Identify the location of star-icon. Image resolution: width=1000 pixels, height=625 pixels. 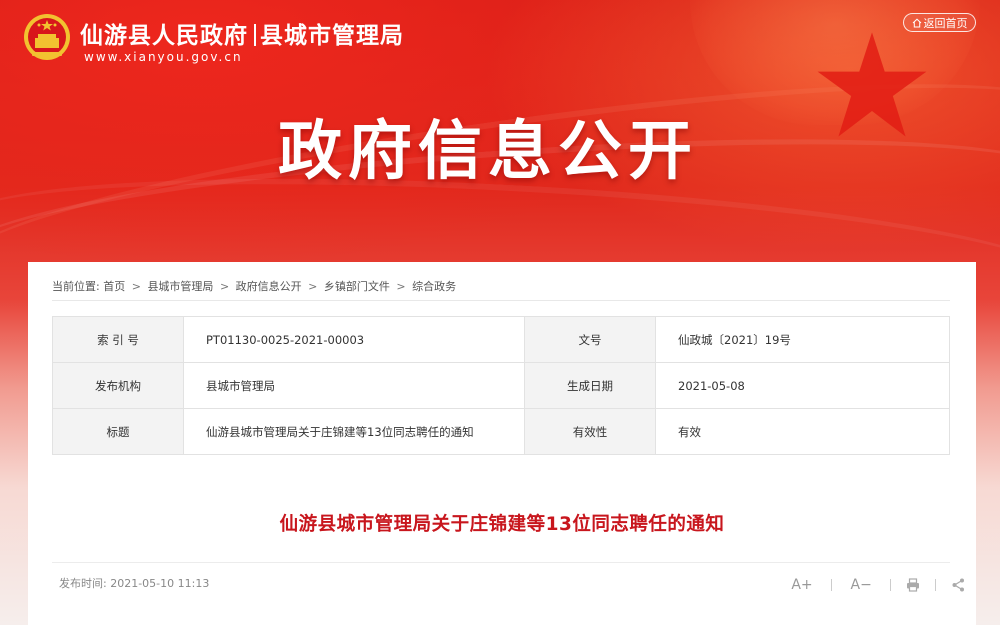
(872, 84).